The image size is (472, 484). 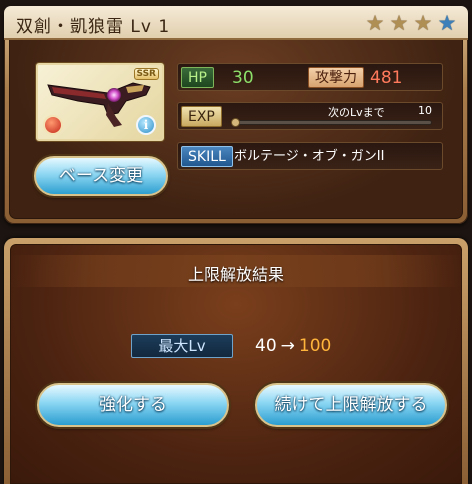 What do you see at coordinates (133, 405) in the screenshot?
I see `enhance-button: 強化する` at bounding box center [133, 405].